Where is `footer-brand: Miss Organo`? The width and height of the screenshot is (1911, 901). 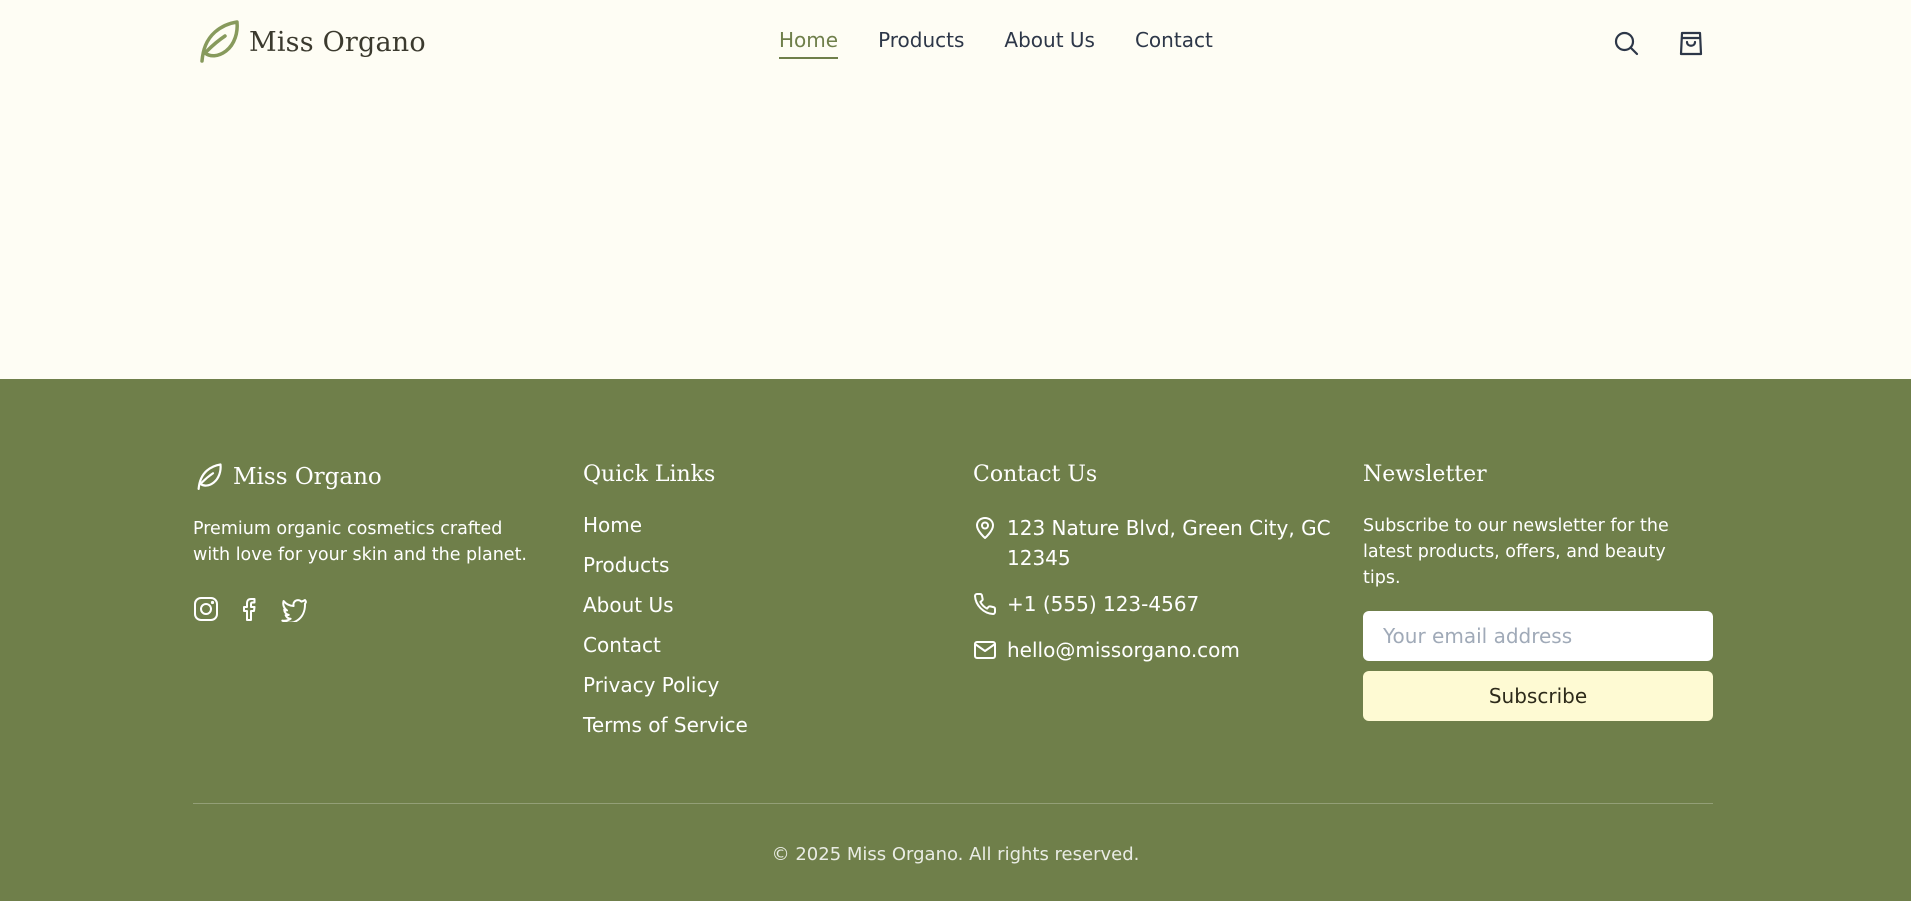
footer-brand: Miss Organo is located at coordinates (368, 477).